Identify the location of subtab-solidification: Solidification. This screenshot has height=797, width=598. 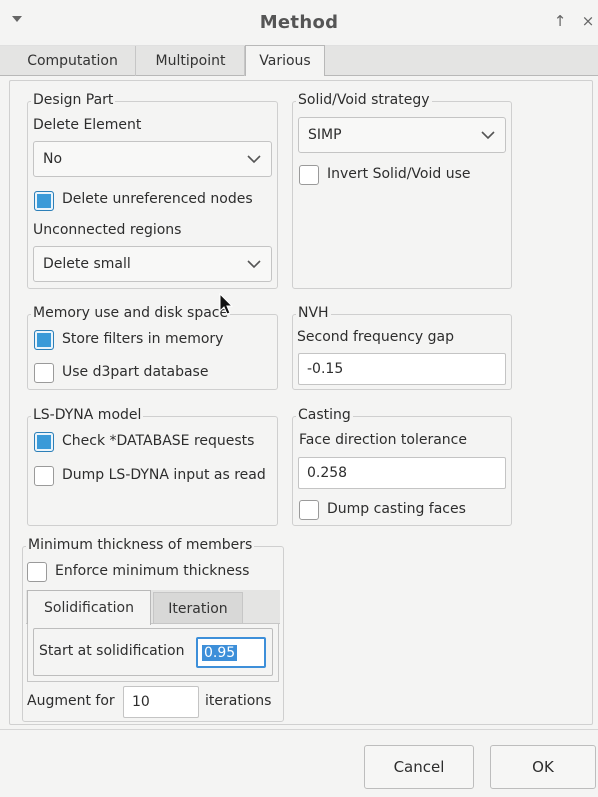
(89, 607).